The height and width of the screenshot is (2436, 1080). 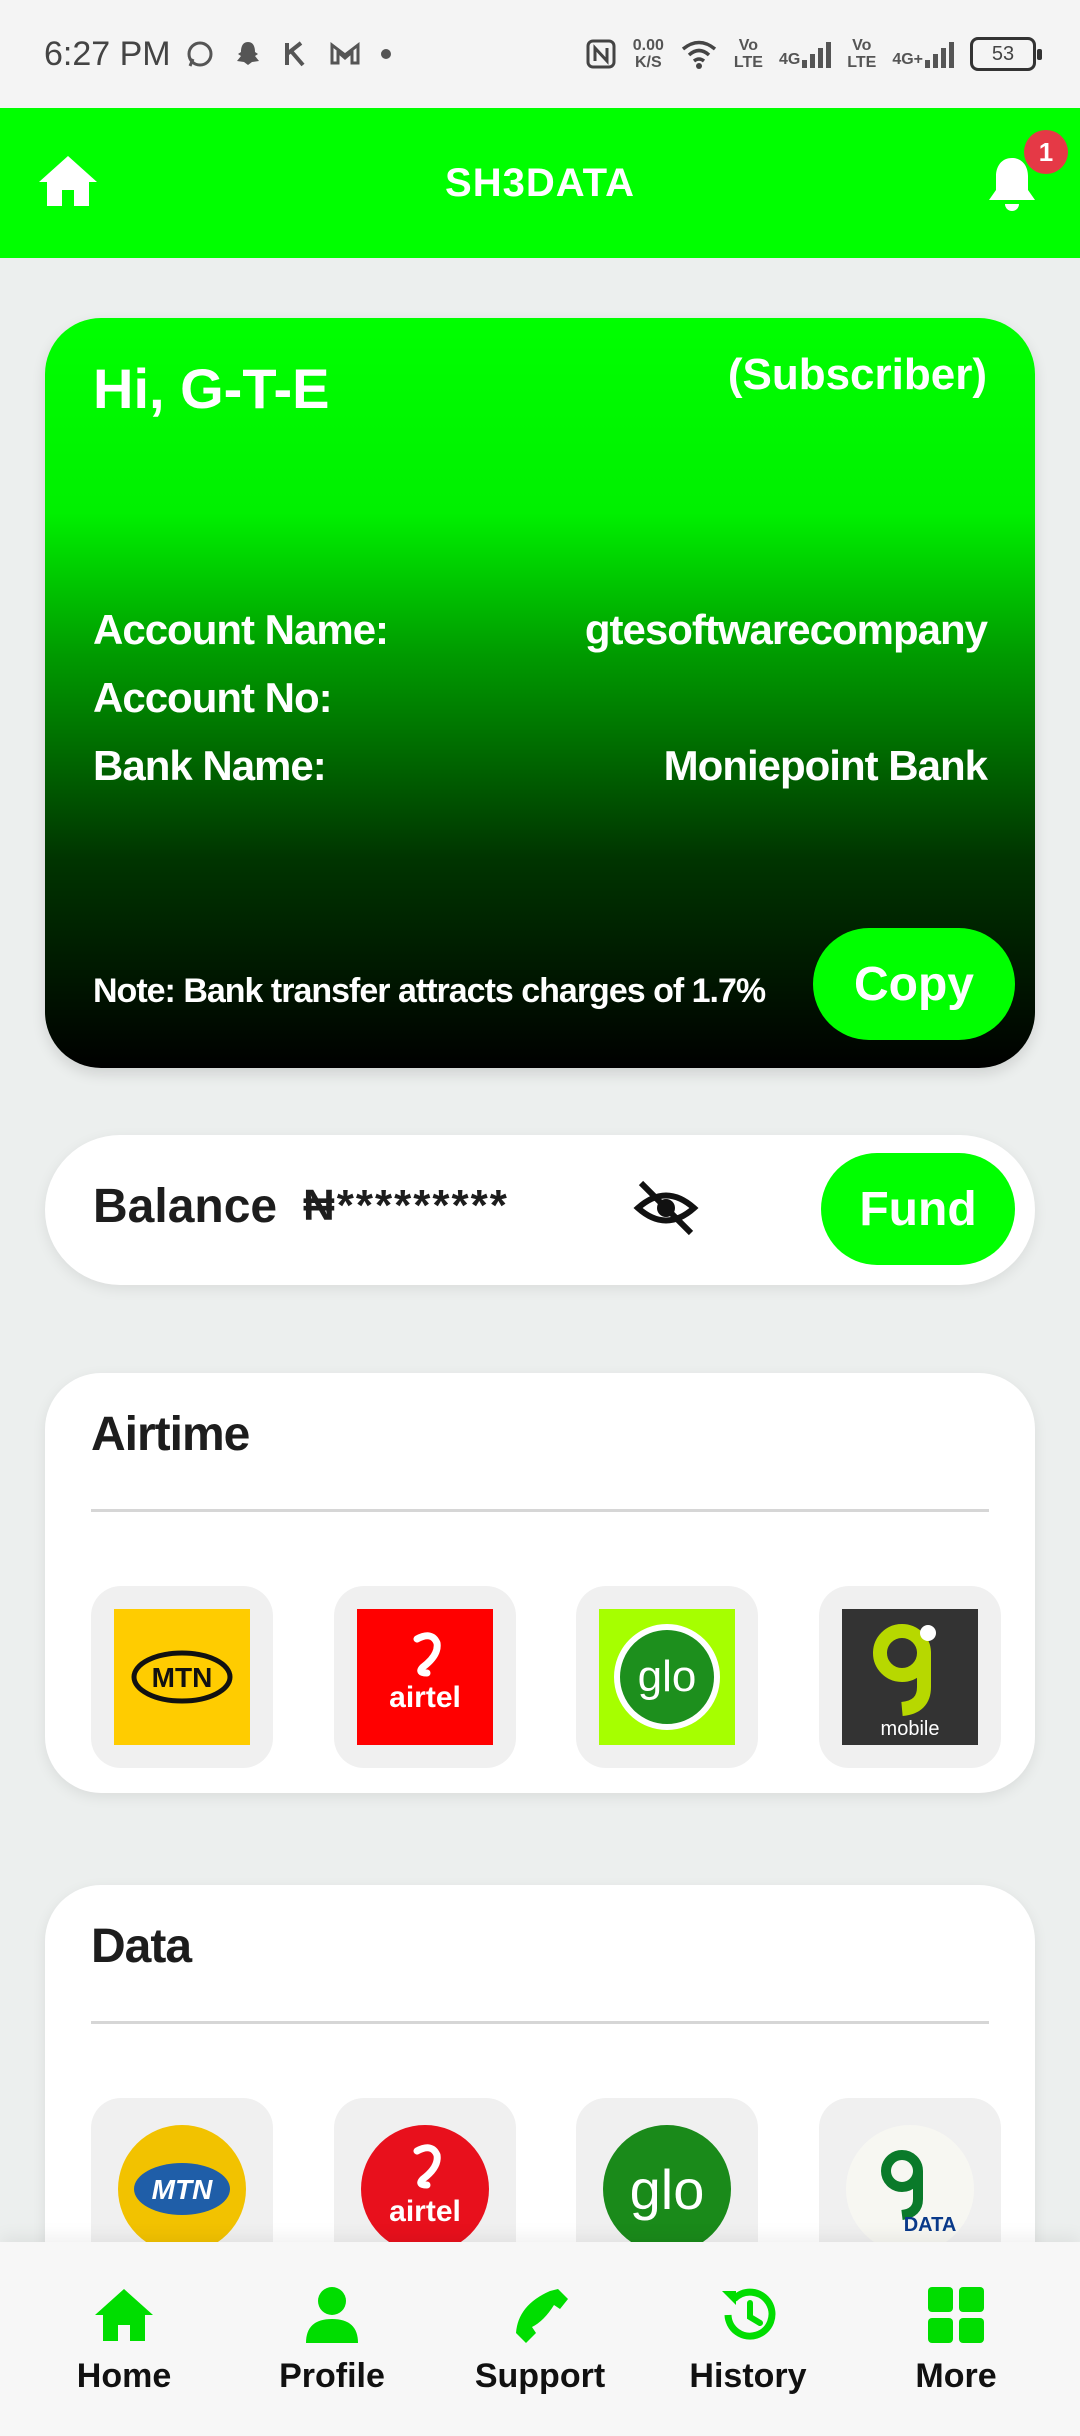 I want to click on data-title: Data, so click(x=141, y=1946).